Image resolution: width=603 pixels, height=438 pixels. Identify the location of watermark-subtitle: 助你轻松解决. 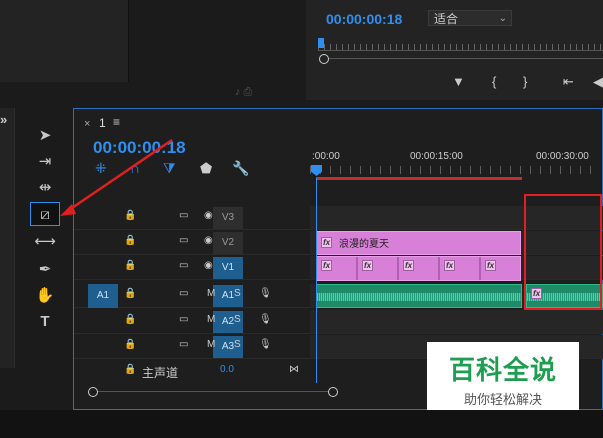
(502, 399).